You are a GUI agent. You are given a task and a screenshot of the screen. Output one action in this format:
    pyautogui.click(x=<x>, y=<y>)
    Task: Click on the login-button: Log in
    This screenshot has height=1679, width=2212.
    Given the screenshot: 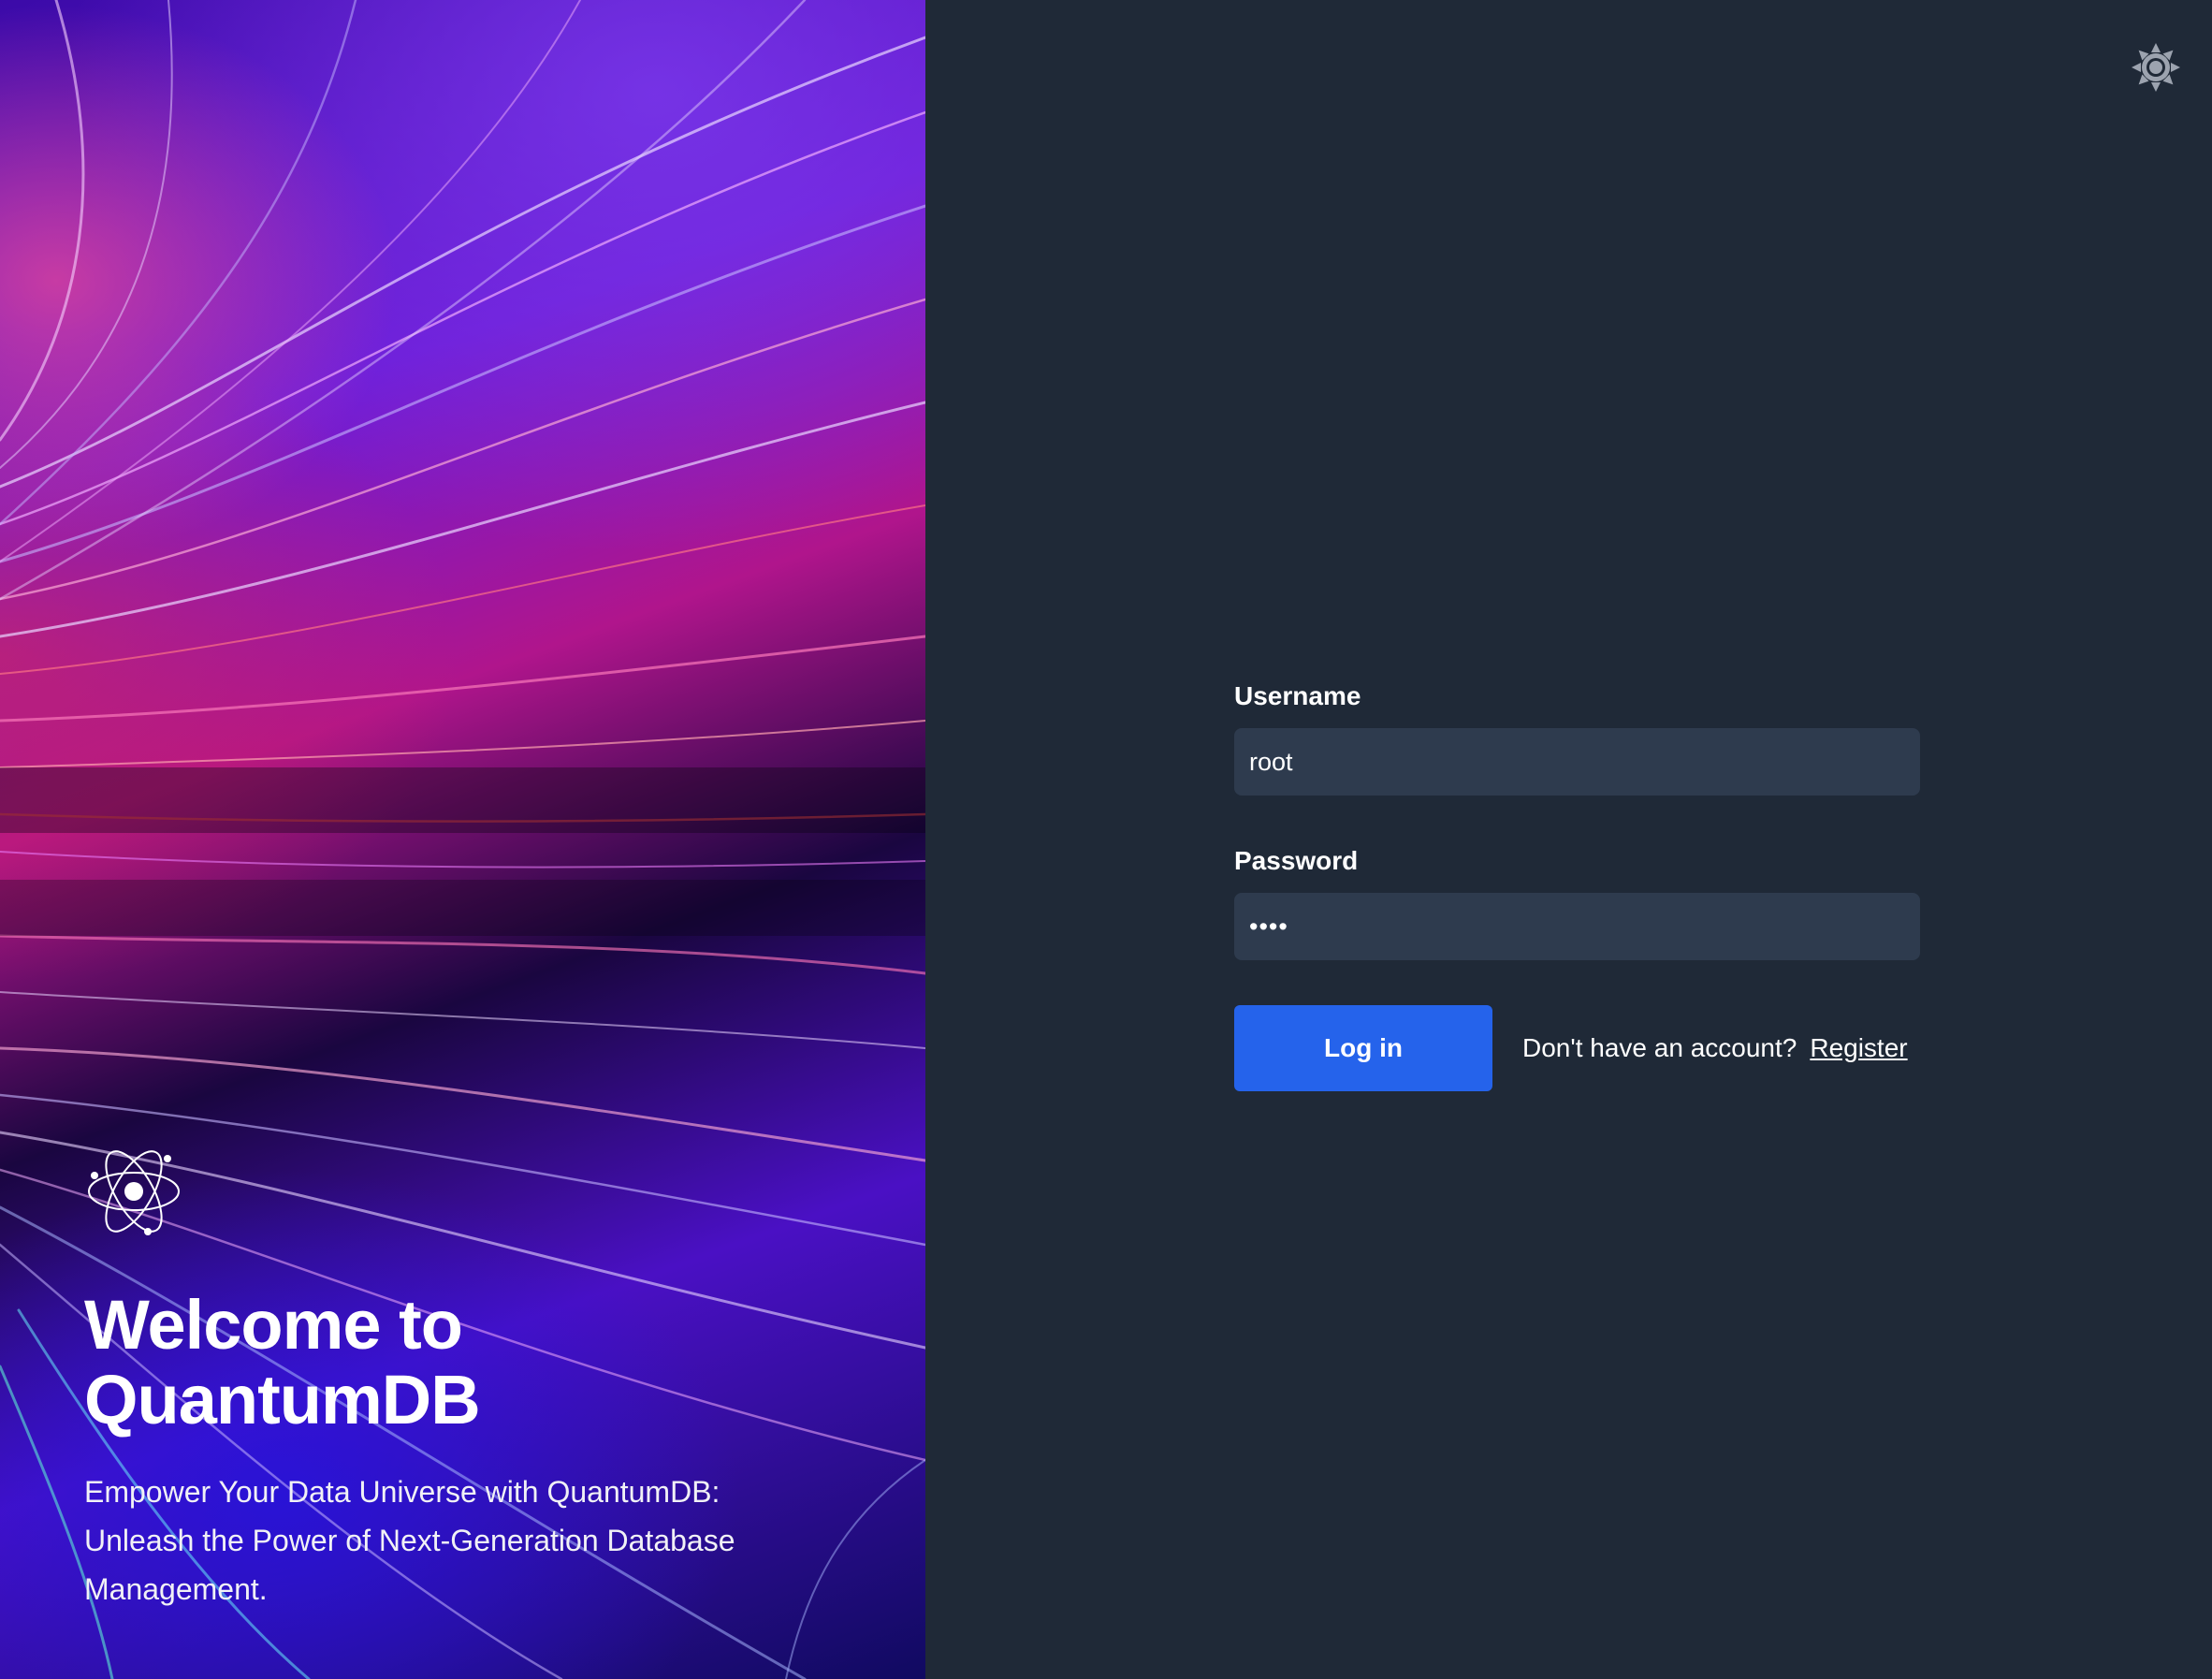 What is the action you would take?
    pyautogui.click(x=1363, y=1048)
    